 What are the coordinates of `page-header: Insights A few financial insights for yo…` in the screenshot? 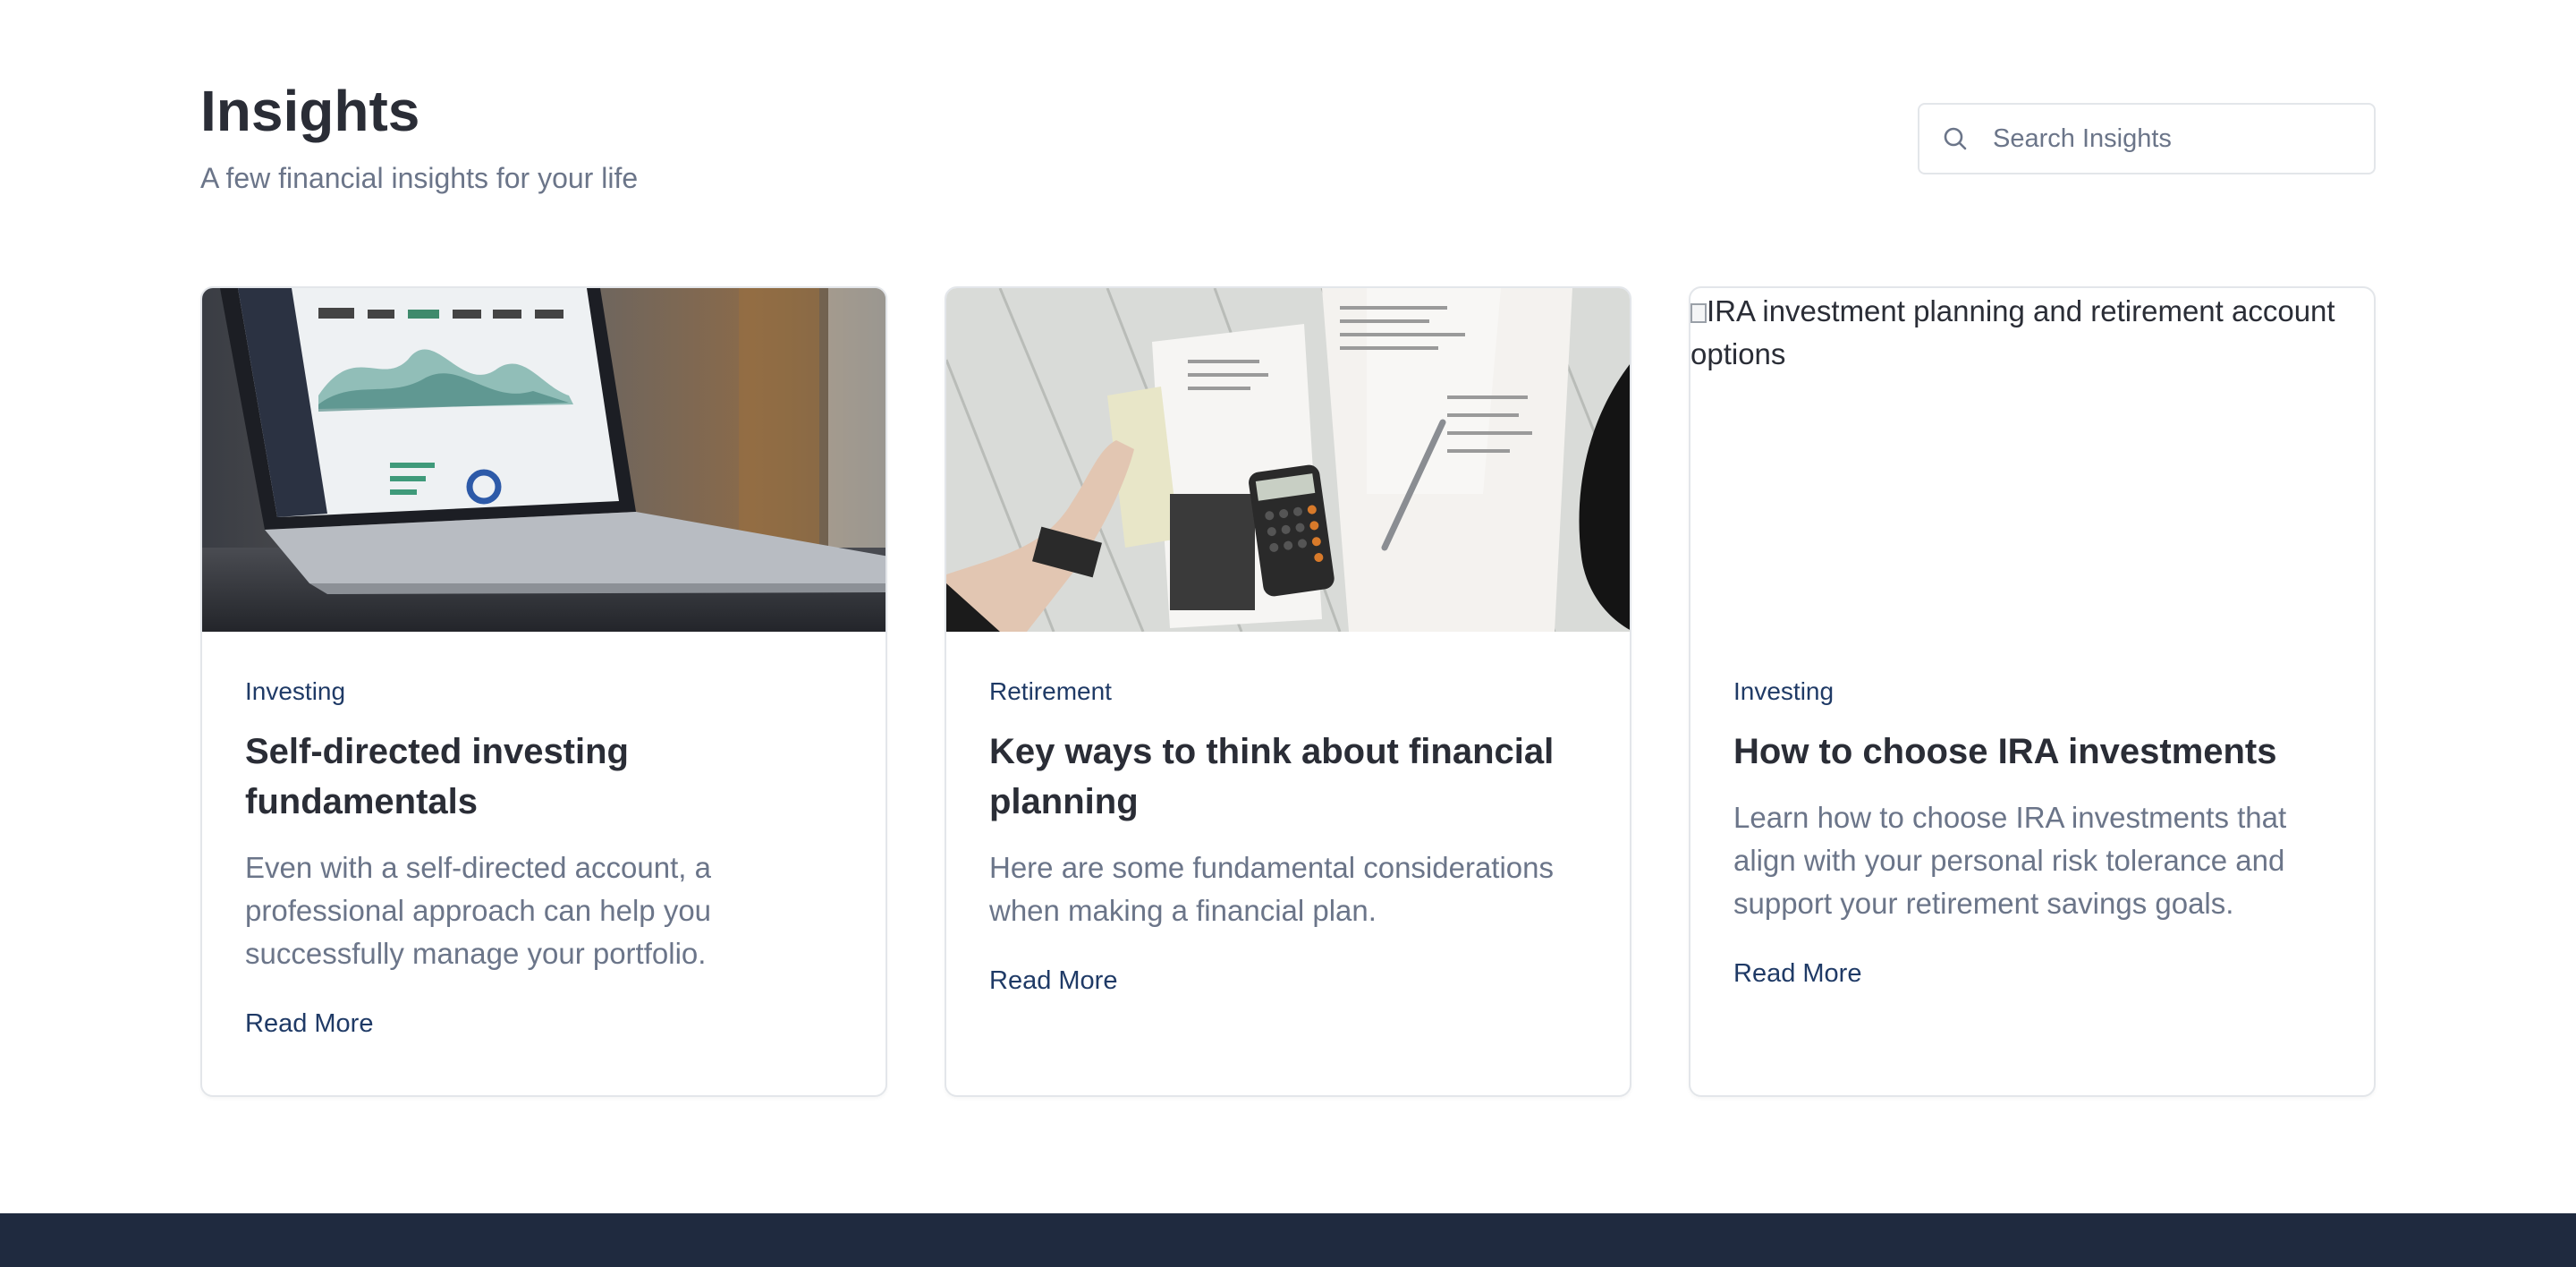 It's located at (419, 136).